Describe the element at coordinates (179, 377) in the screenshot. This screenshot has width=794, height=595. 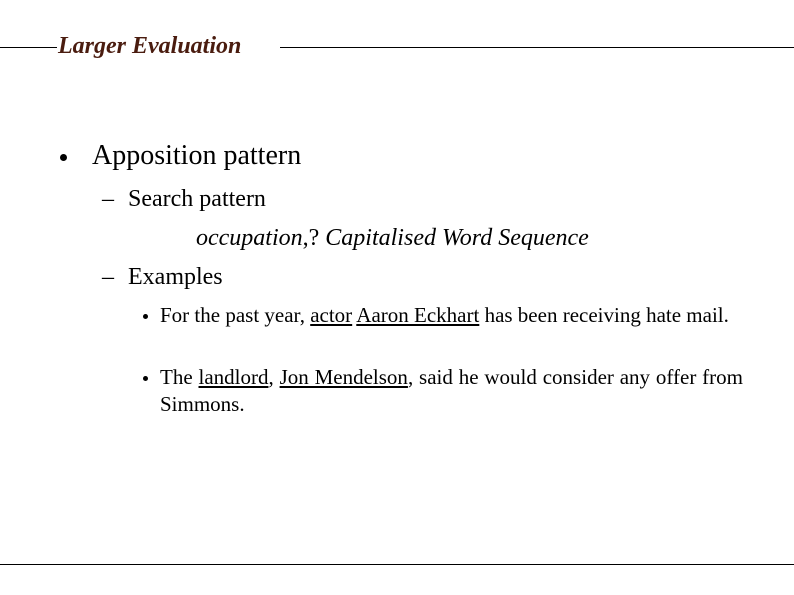
I see `text-segment: The` at that location.